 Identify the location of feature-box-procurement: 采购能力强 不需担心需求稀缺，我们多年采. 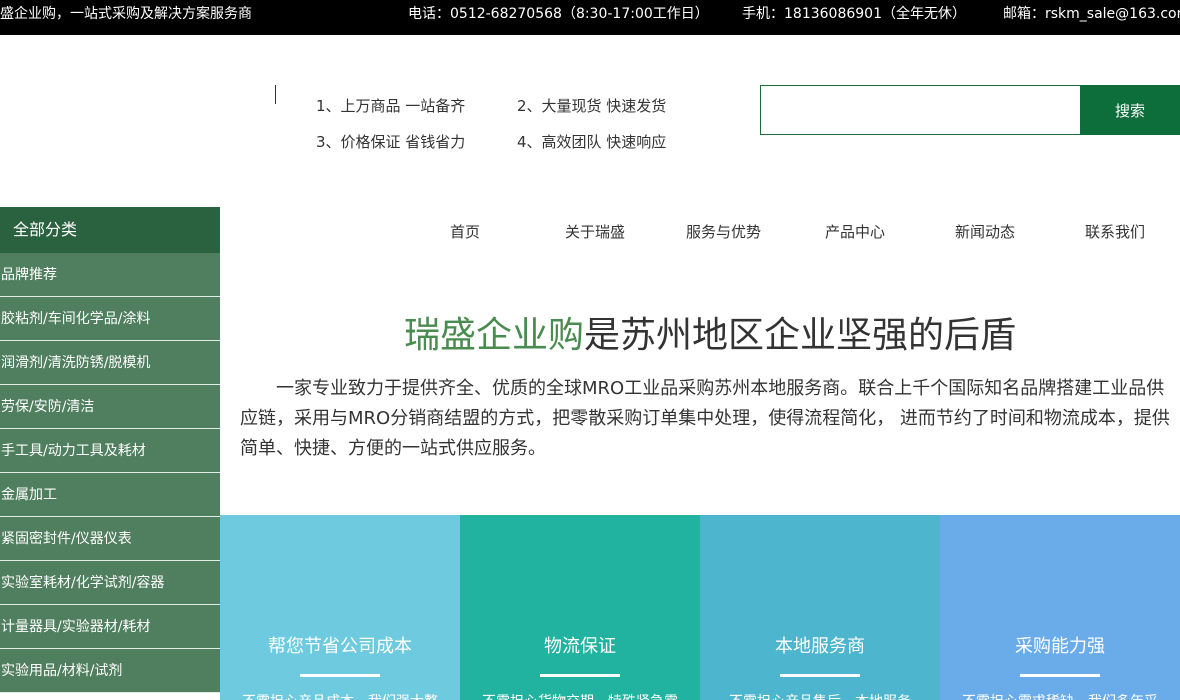
(1060, 607).